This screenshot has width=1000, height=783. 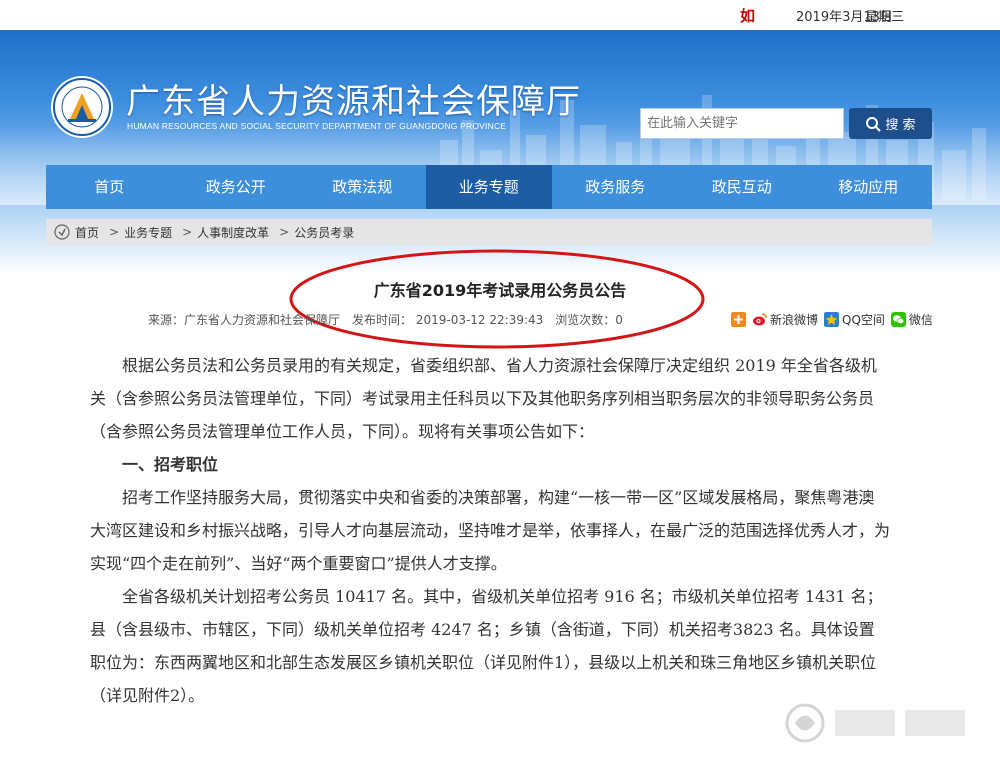 I want to click on nav-item-policies: 政策法规, so click(x=362, y=187).